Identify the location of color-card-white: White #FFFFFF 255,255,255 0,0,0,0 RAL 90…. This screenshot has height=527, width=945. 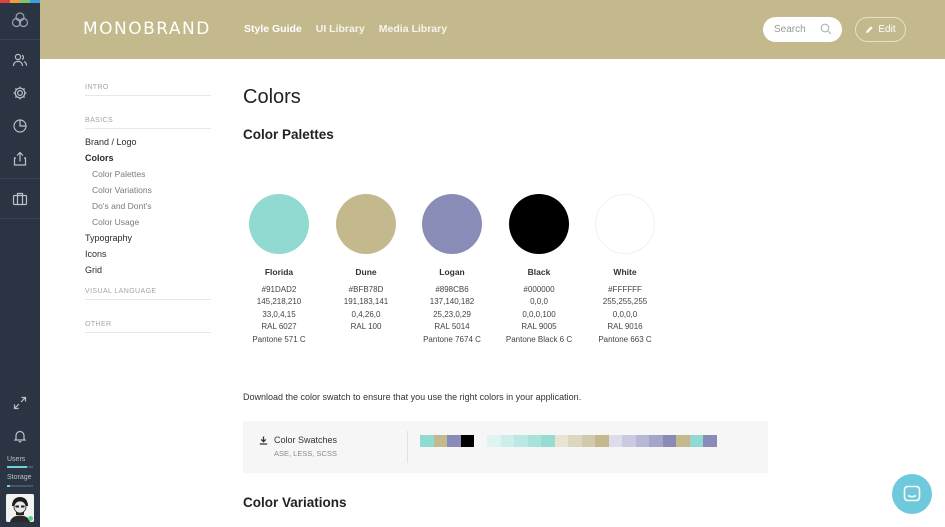
(625, 270).